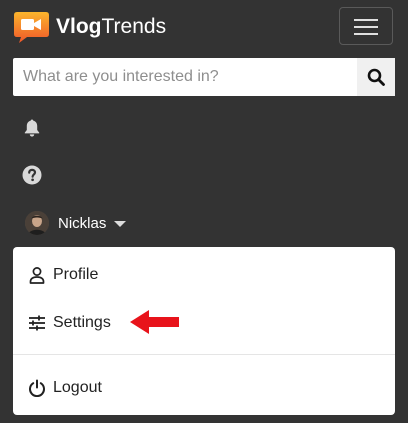 Image resolution: width=408 pixels, height=423 pixels. I want to click on menu-item-settings: Settings, so click(204, 323).